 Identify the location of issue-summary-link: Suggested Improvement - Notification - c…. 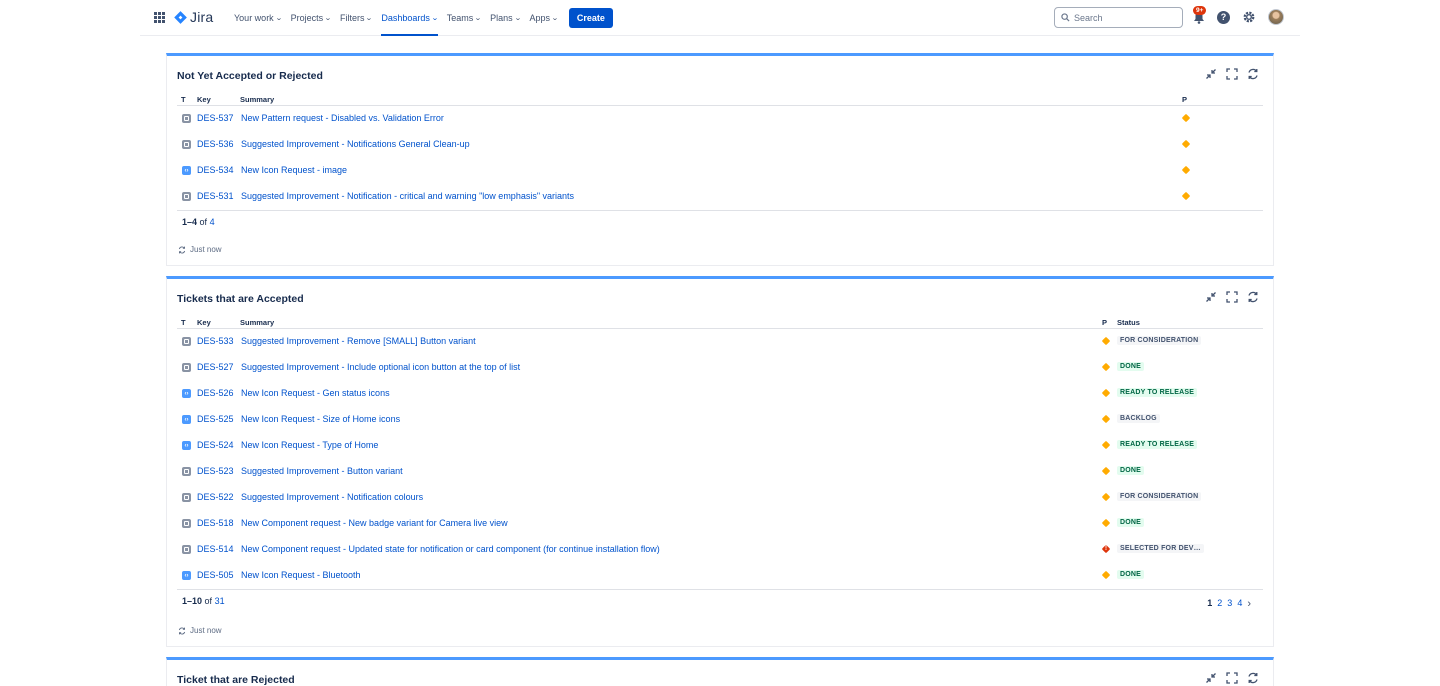
(407, 196).